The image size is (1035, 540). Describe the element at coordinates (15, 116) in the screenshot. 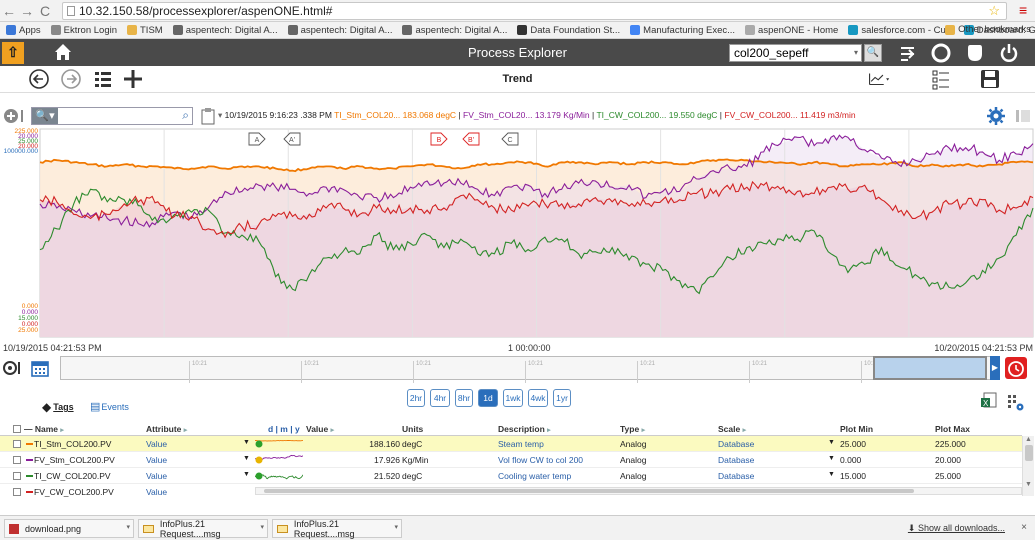

I see `add-trace-icon` at that location.